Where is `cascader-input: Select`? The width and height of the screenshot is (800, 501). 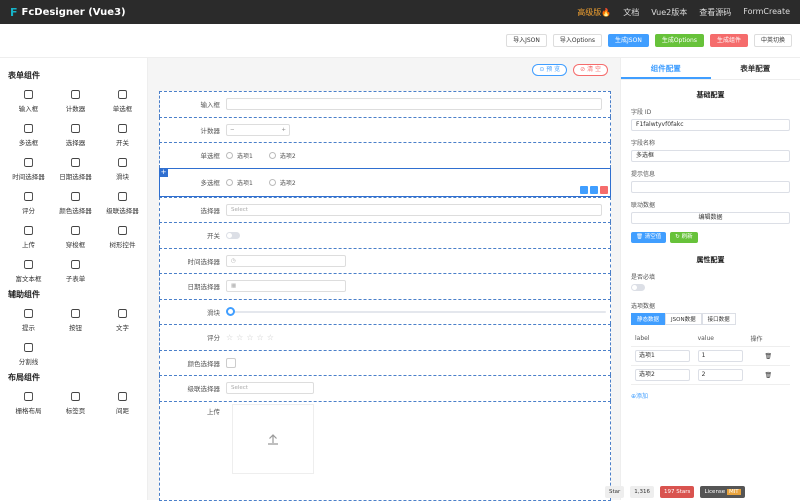 cascader-input: Select is located at coordinates (270, 388).